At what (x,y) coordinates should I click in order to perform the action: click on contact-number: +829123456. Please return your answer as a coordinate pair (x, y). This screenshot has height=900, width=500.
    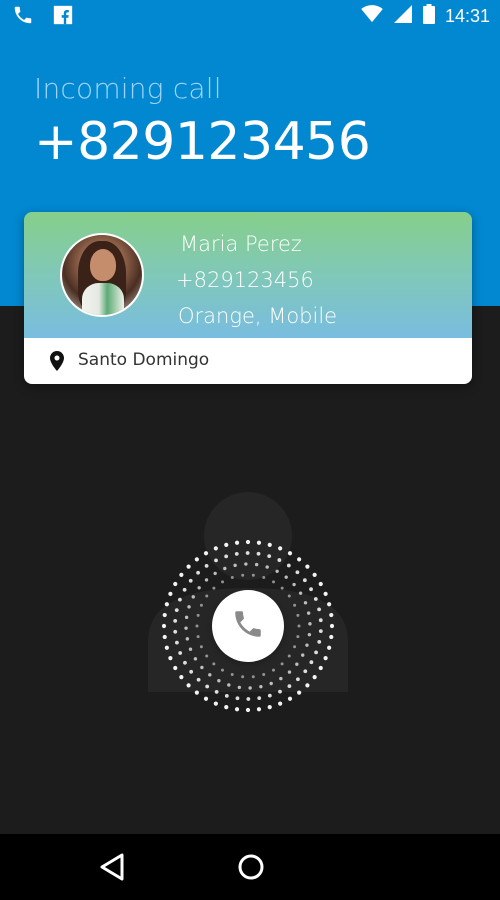
    Looking at the image, I should click on (245, 280).